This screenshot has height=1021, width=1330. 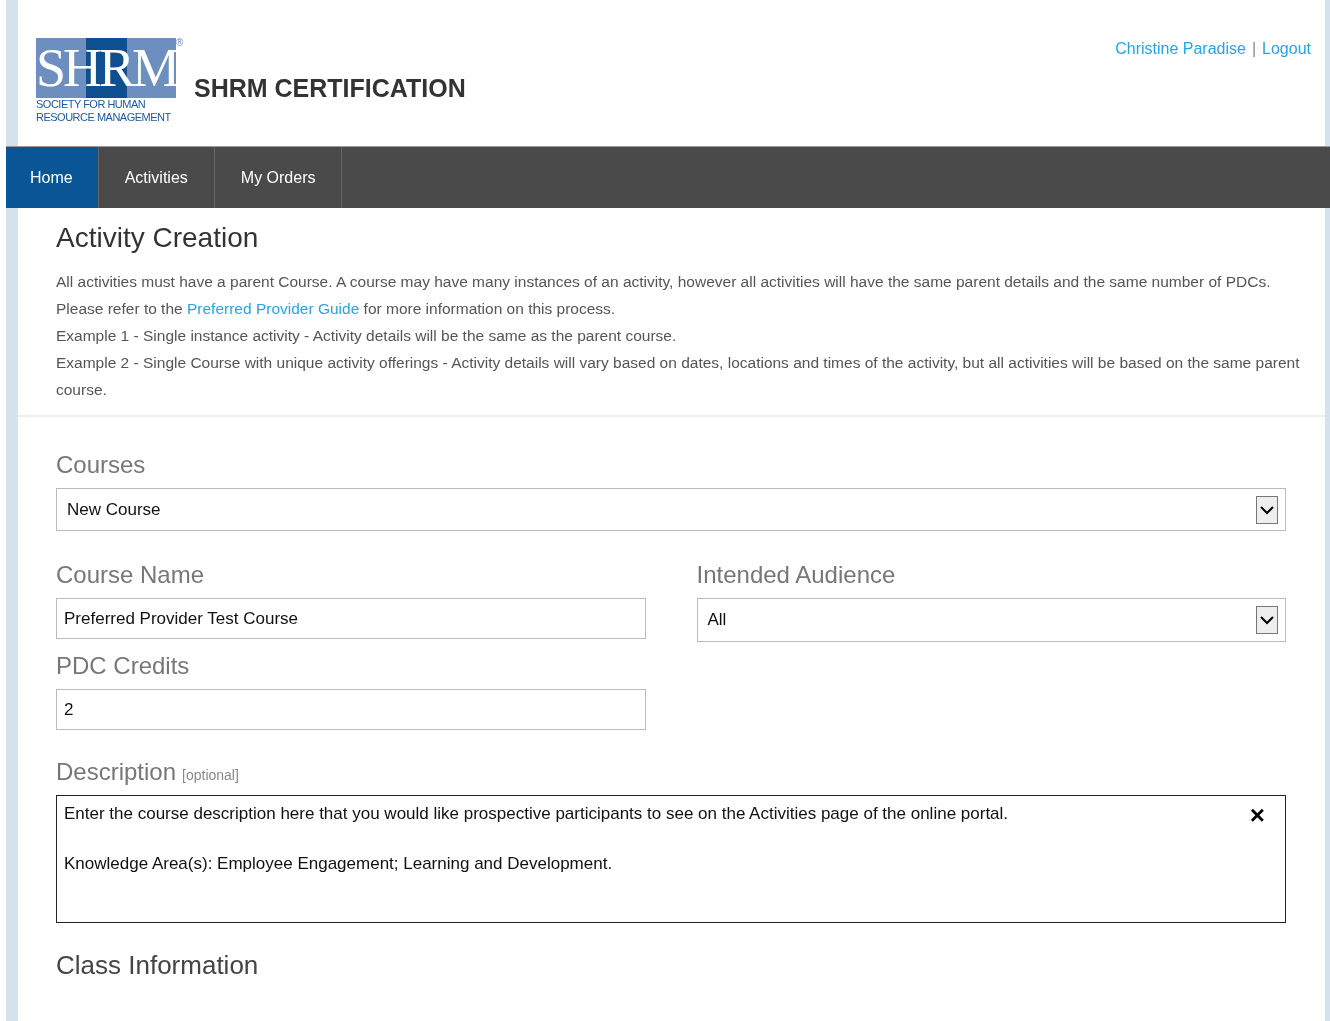 I want to click on intro-paragraph: Example 2 - Single Course with unique activity offerings - Activity details will vary based on dates, locations and times of the activity, but all activities will be based on the same parent course., so click(x=678, y=376).